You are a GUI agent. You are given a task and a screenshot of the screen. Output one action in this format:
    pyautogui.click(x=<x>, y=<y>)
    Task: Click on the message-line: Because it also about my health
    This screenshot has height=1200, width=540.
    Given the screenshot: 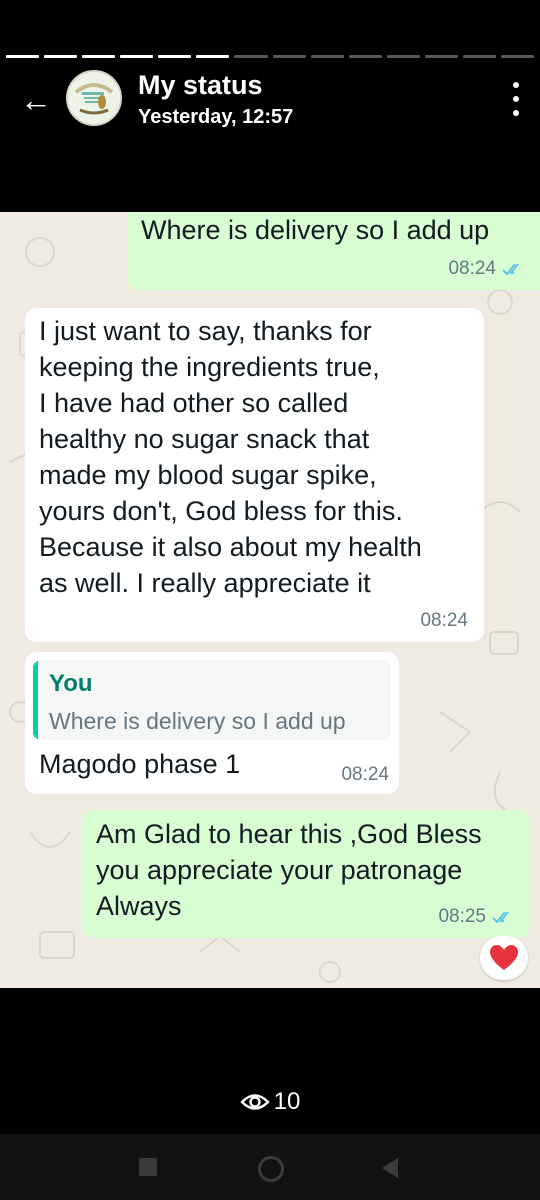 What is the action you would take?
    pyautogui.click(x=230, y=547)
    